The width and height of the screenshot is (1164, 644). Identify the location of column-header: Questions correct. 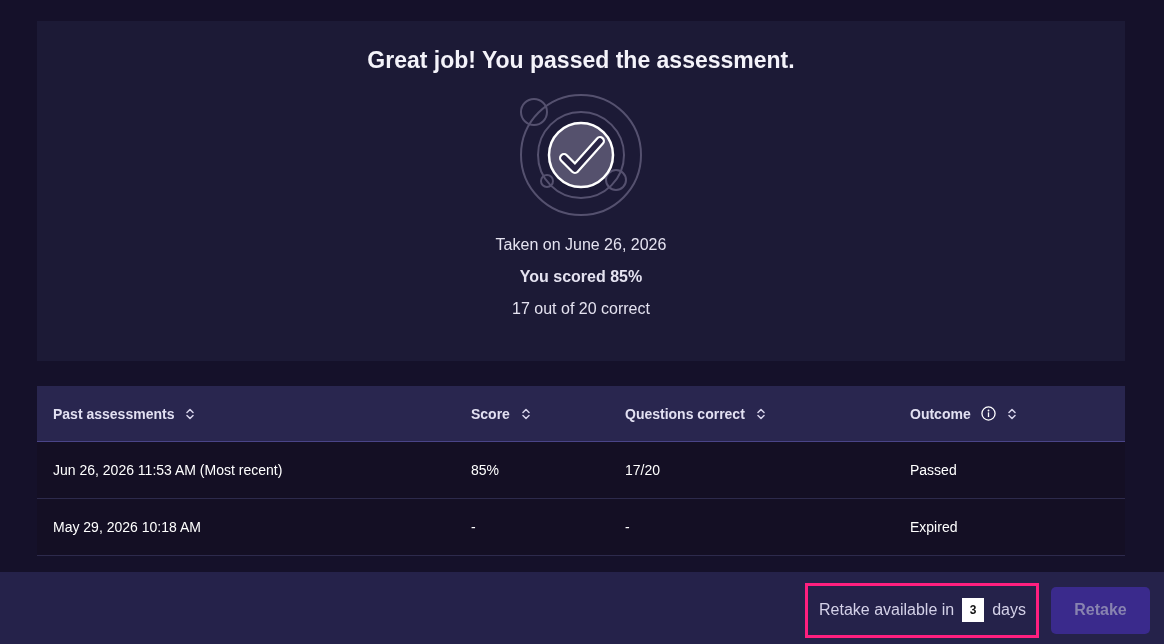
(685, 413).